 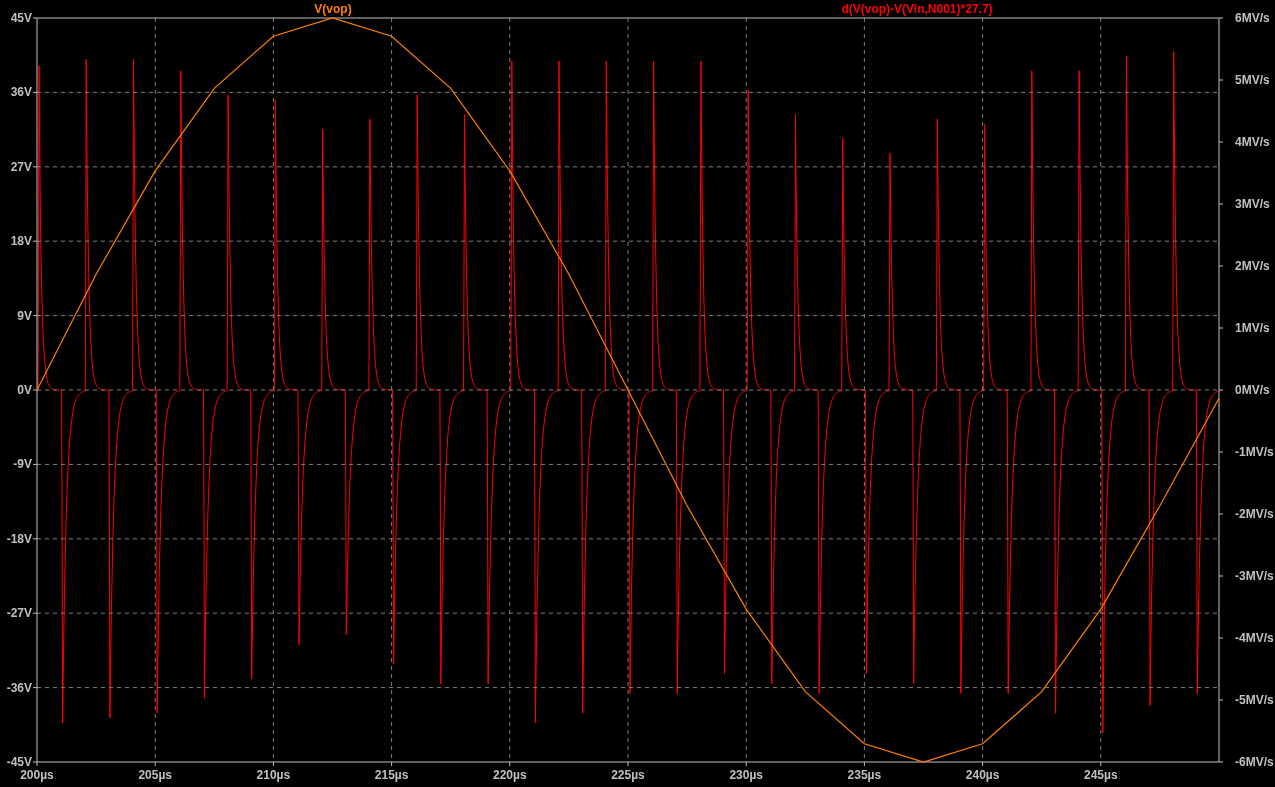 I want to click on y-axis-label: -45V, so click(x=19, y=762).